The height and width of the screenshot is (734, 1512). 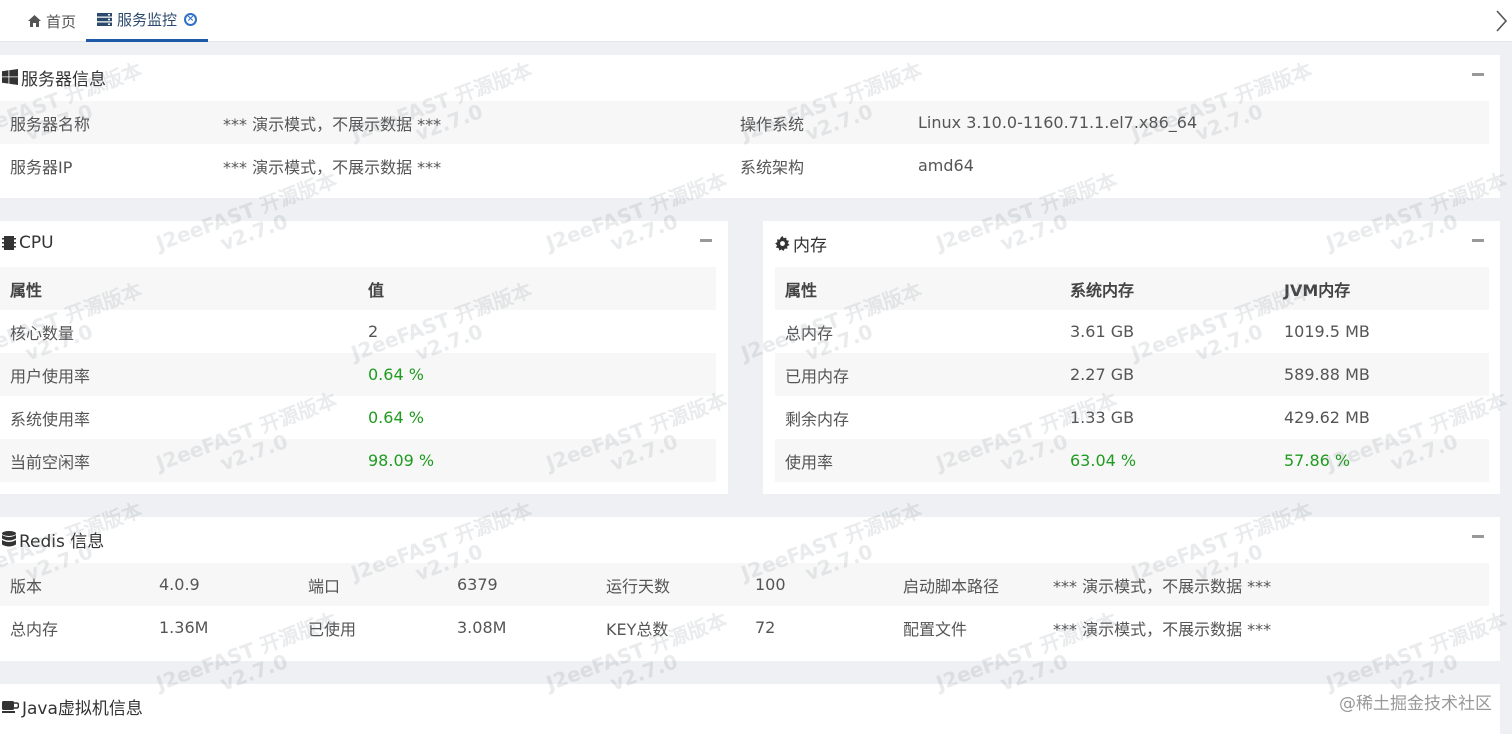 I want to click on cpu-chip-icon, so click(x=9, y=243).